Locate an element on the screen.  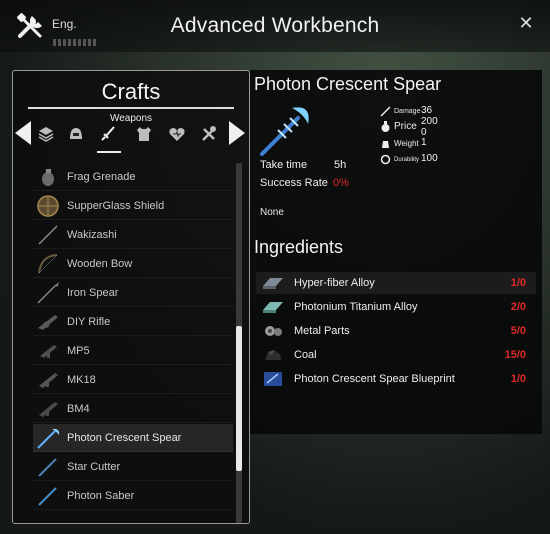
list-item-label: BM4 is located at coordinates (78, 409).